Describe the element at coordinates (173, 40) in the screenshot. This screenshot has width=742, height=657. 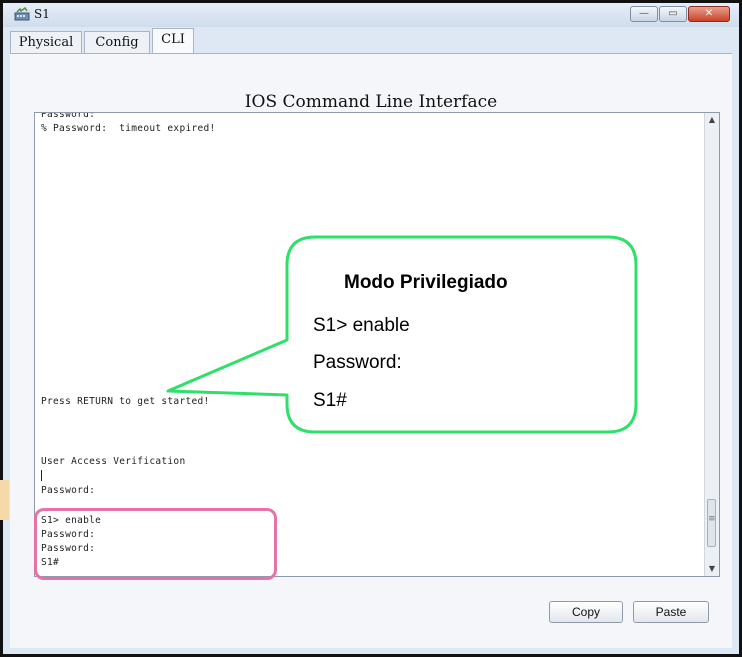
I see `tab-cli: CLI` at that location.